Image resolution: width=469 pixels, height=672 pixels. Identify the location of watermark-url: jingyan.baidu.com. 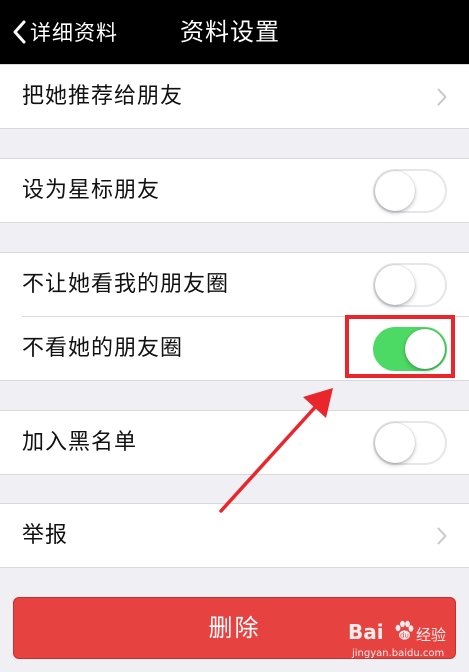
(398, 653).